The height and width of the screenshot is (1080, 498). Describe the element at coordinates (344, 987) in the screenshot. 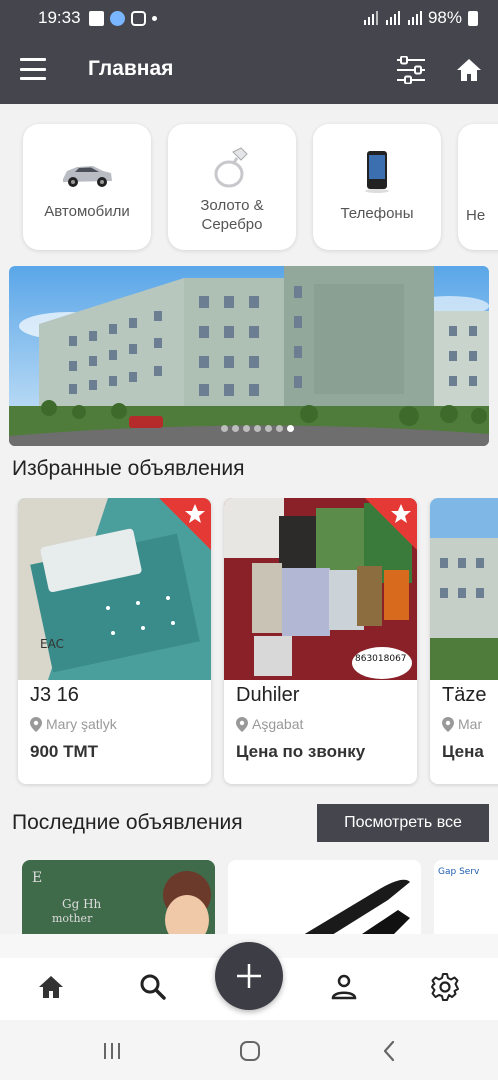

I see `profile-icon` at that location.